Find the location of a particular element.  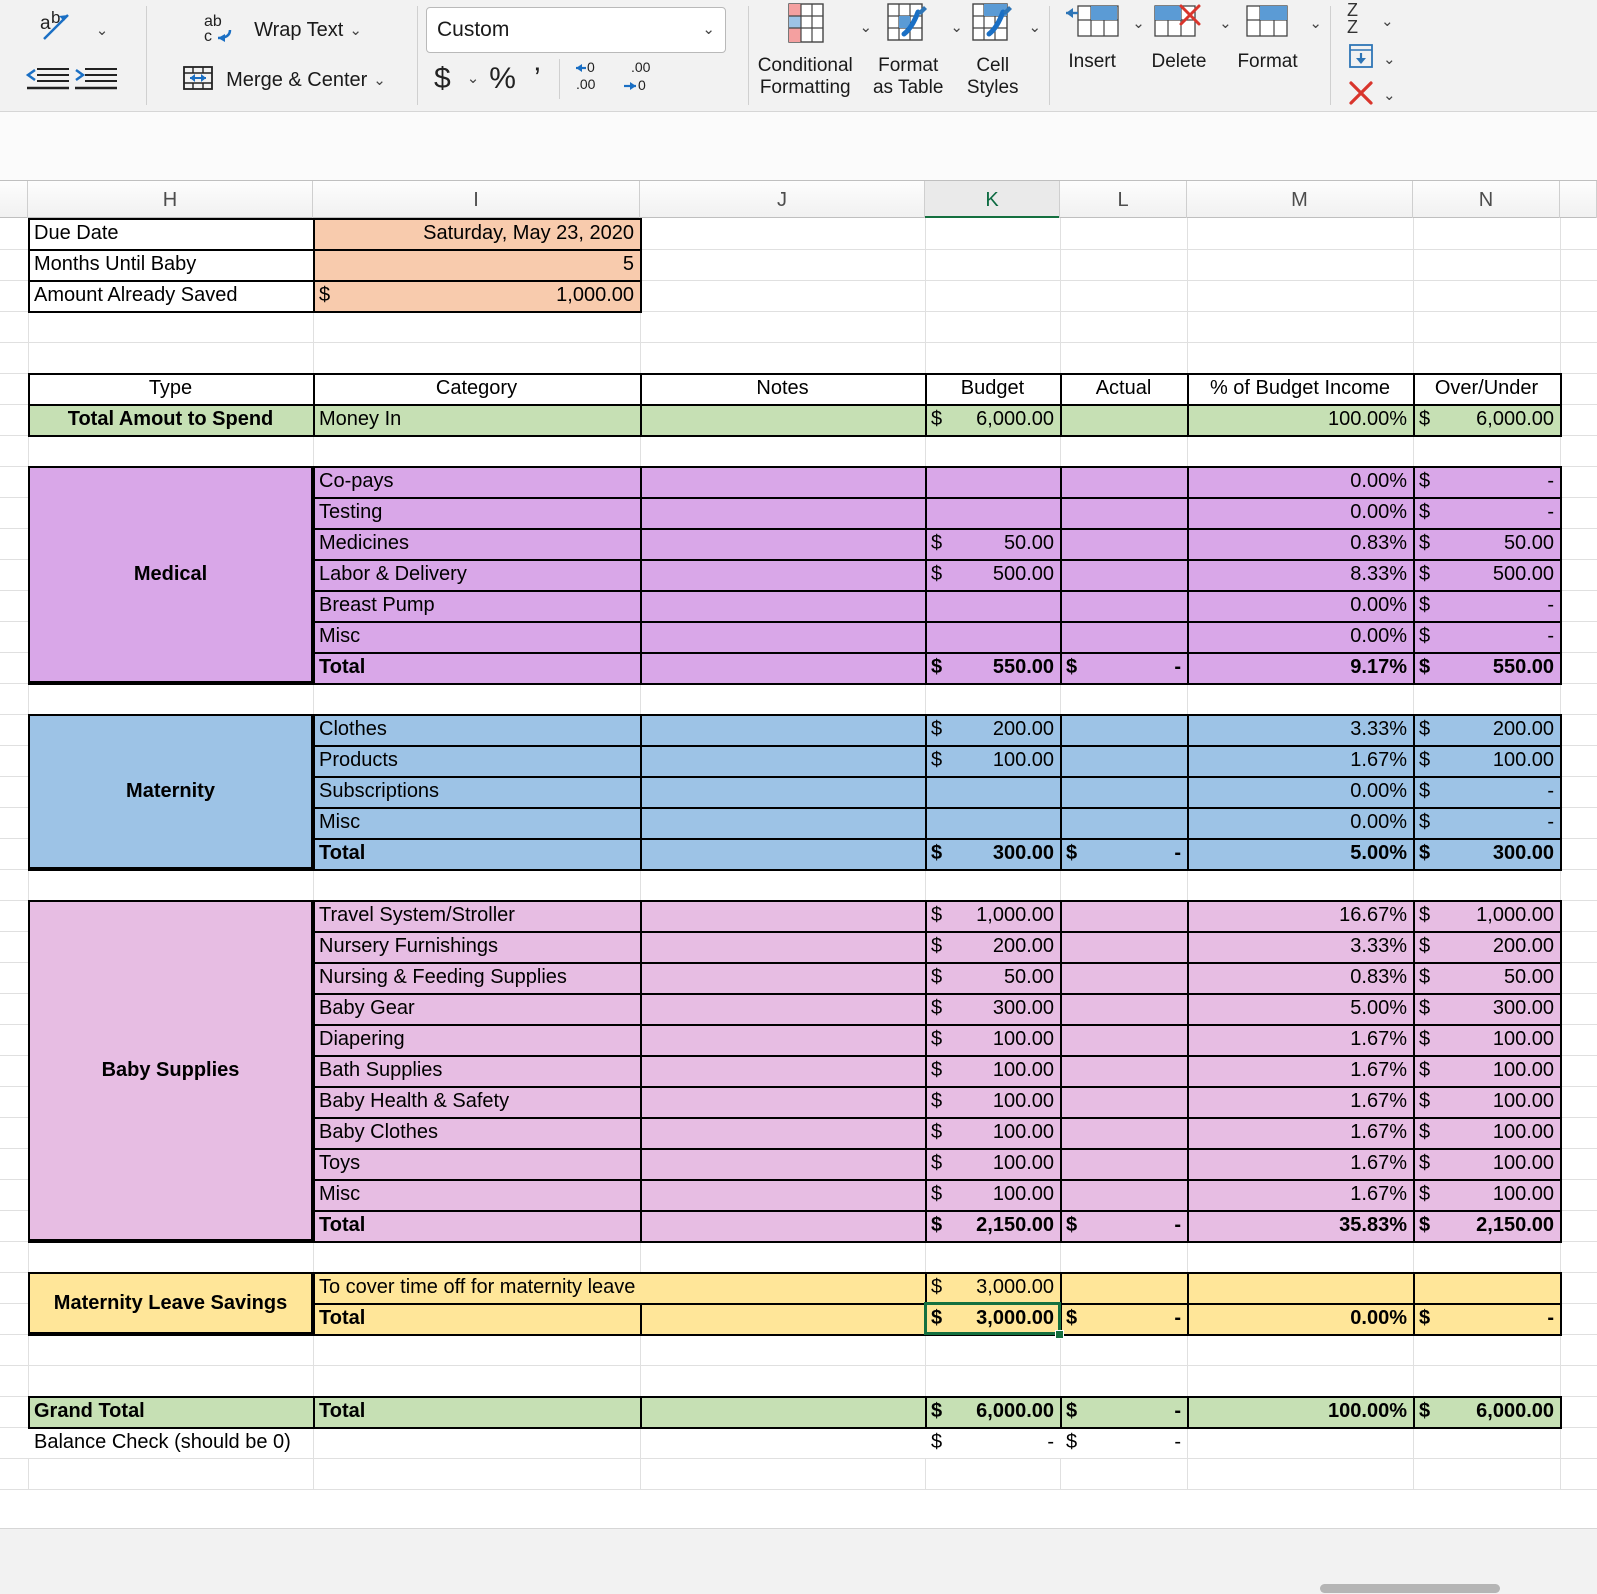

row-budget: $300.00 is located at coordinates (992, 853).